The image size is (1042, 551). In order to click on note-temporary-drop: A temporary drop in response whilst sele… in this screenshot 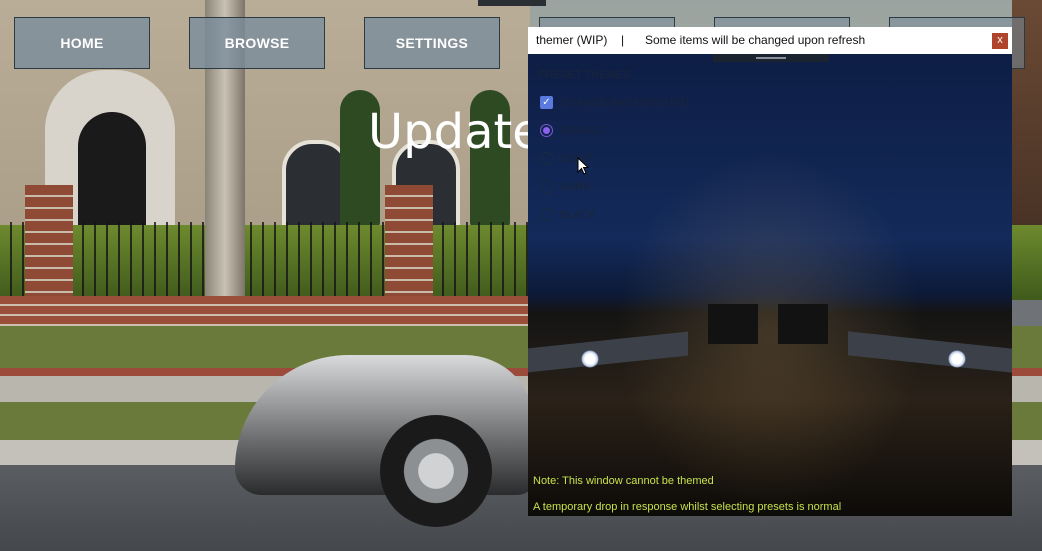, I will do `click(687, 507)`.